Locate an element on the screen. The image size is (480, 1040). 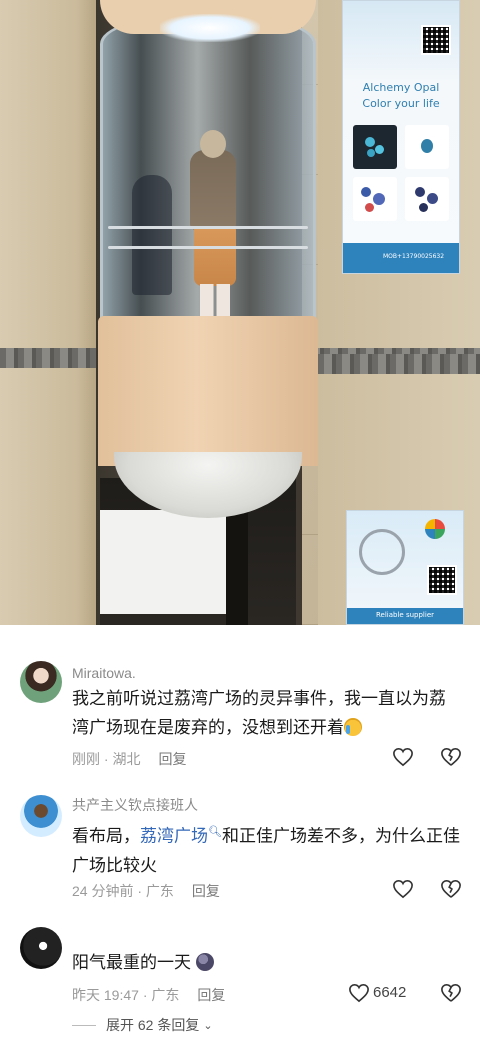
expand-replies-button: 展开 62 条回复 ⌄ is located at coordinates (142, 1025).